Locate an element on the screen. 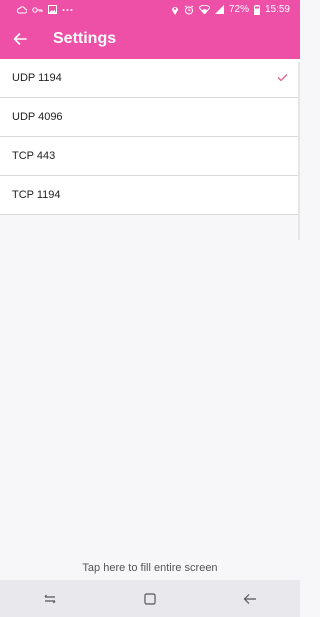  back-icon is located at coordinates (249, 598).